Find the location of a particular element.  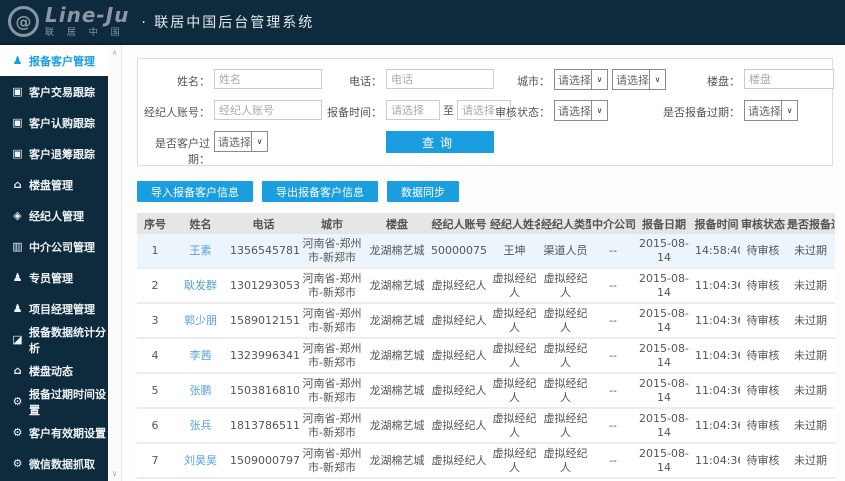

import-customers-button: 导入报备客户信息 is located at coordinates (195, 191).